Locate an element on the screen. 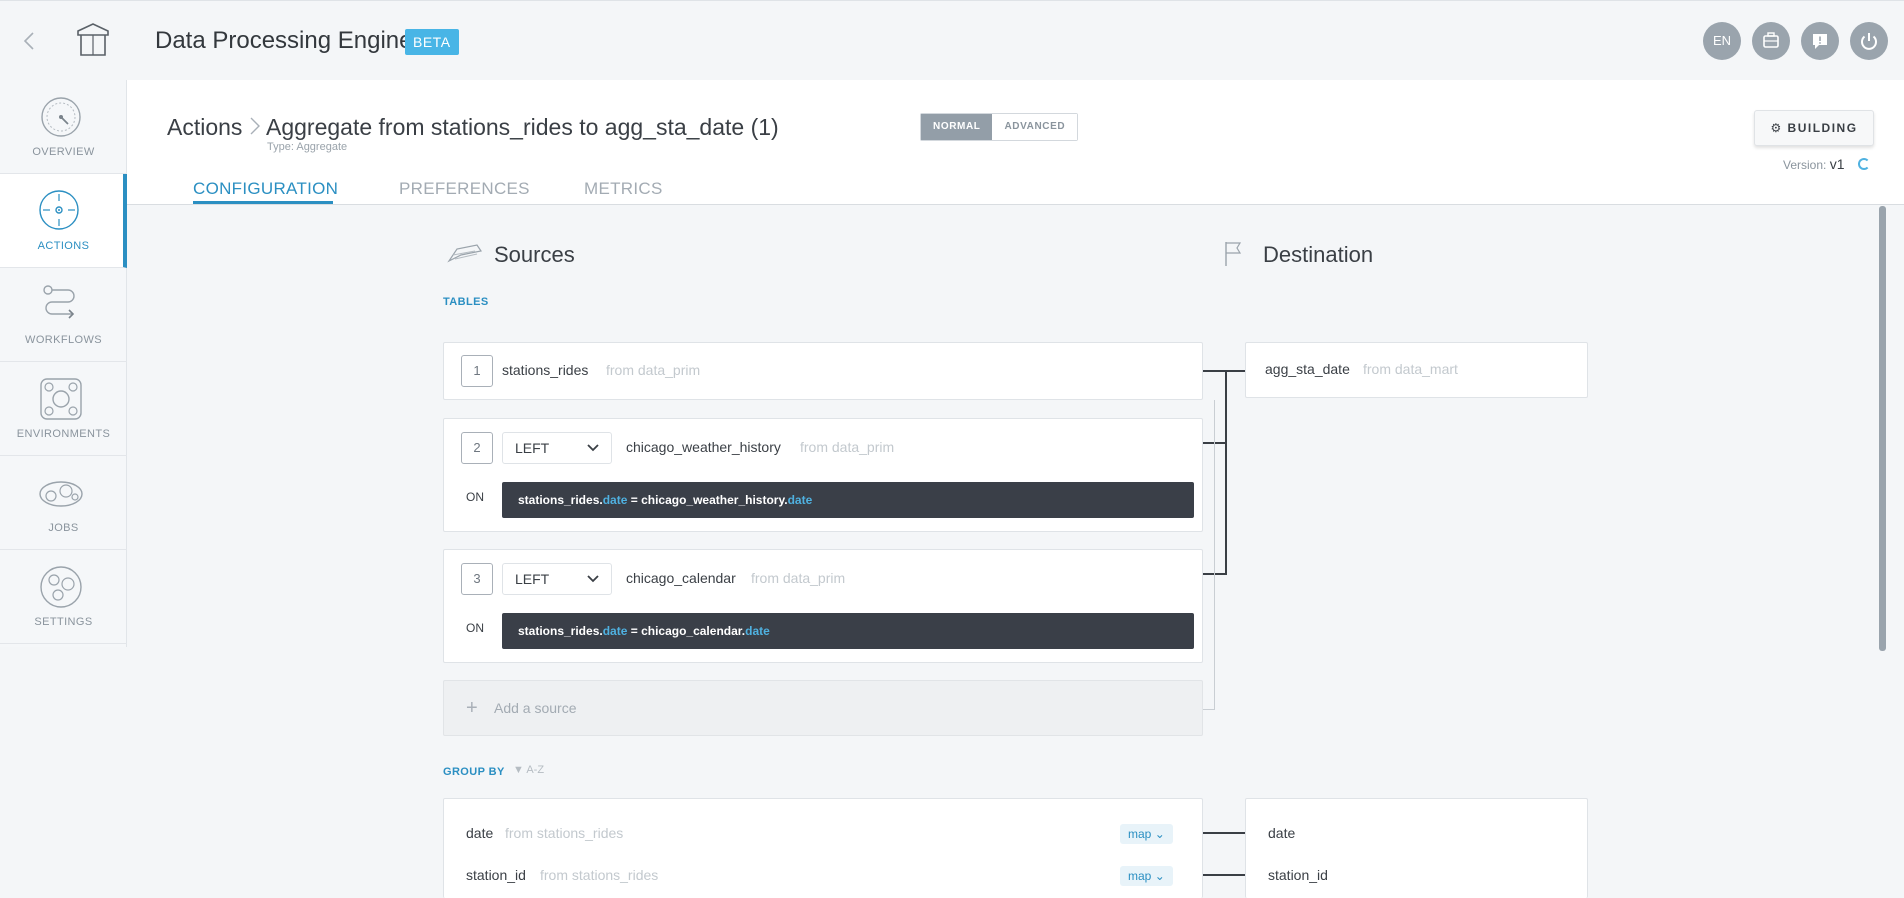 The image size is (1904, 898). gear-icon: ⚙ is located at coordinates (1776, 128).